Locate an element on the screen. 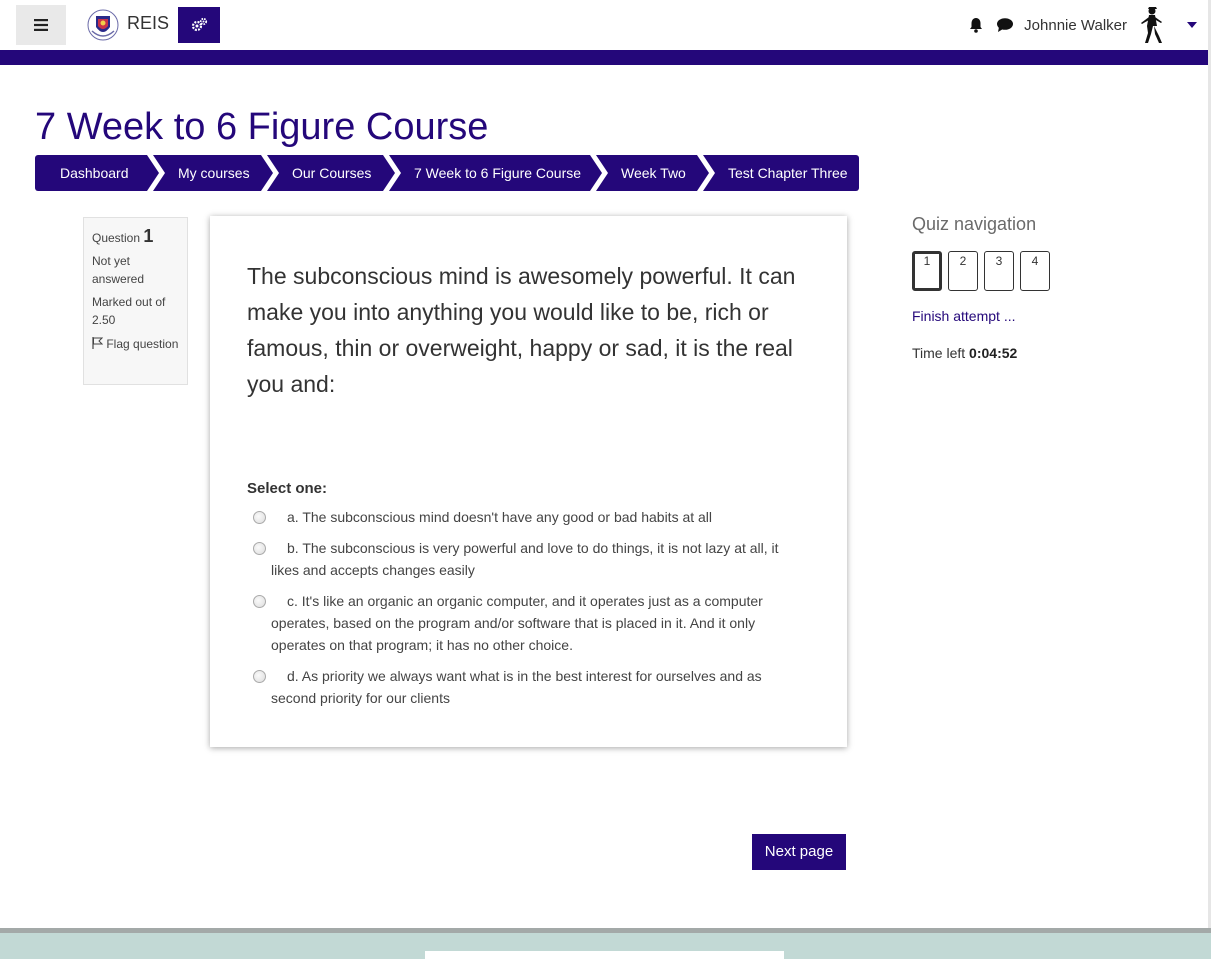 The image size is (1211, 959). site-name: REIS is located at coordinates (148, 23).